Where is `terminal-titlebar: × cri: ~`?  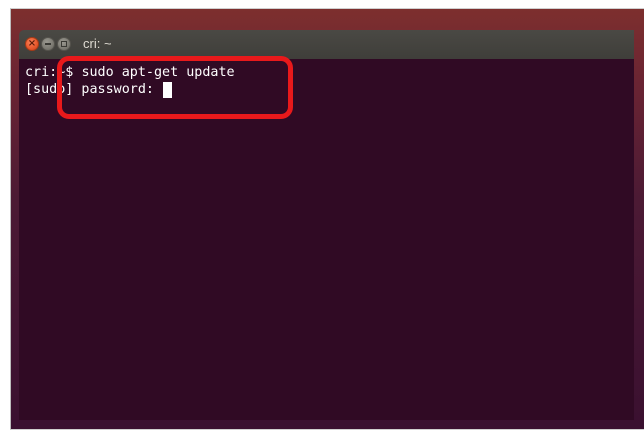
terminal-titlebar: × cri: ~ is located at coordinates (326, 44).